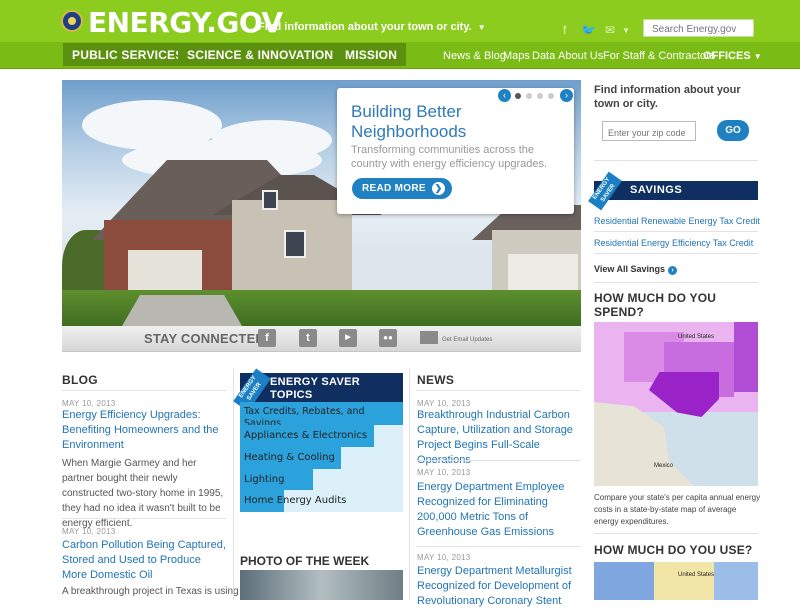 The height and width of the screenshot is (609, 800). What do you see at coordinates (185, 22) in the screenshot?
I see `site-logo: ENERGY.GOV` at bounding box center [185, 22].